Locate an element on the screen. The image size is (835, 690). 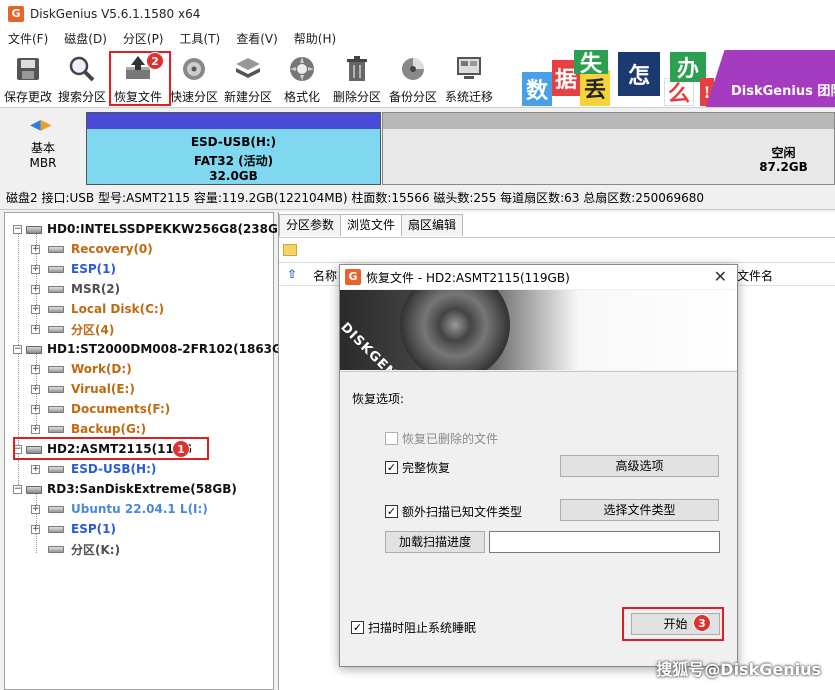
tree-partition: + ESD-USB(H:) is located at coordinates (93, 469).